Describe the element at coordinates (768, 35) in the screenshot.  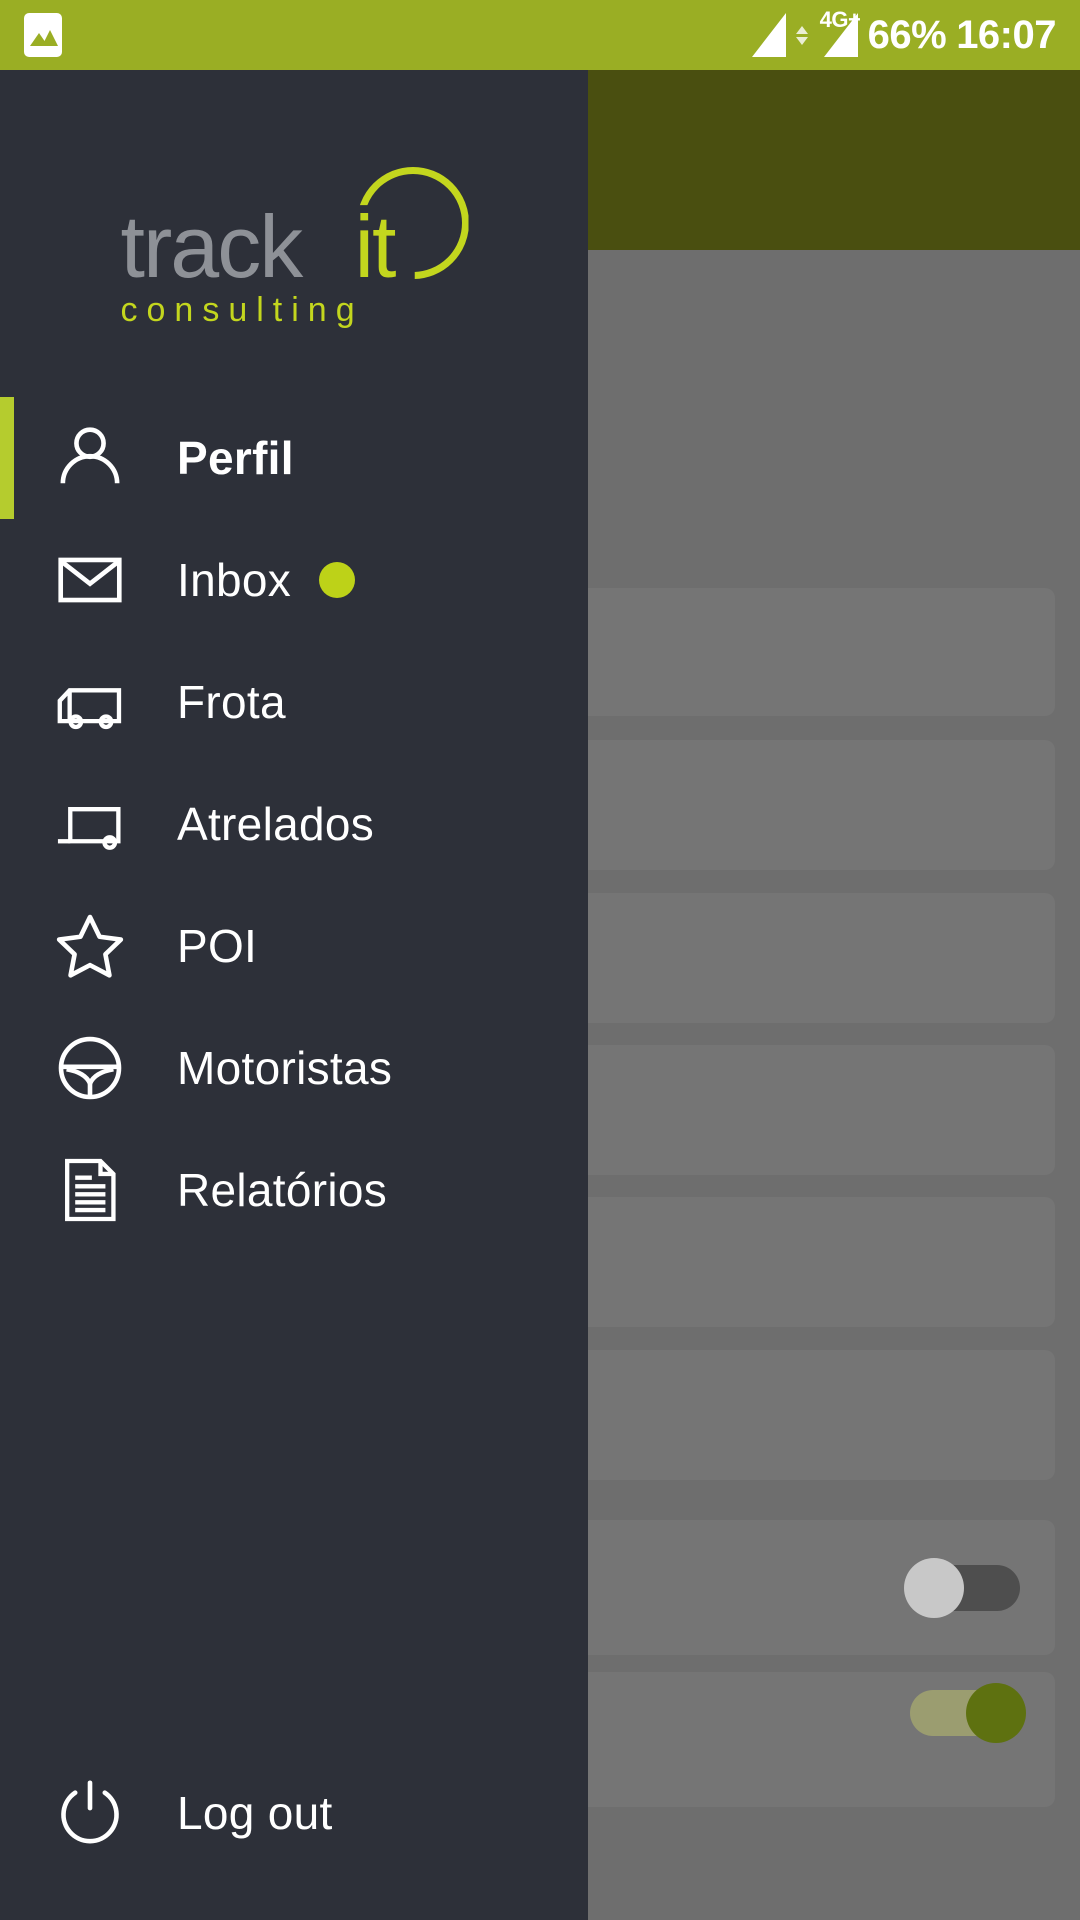
I see `signal-bars-icon` at that location.